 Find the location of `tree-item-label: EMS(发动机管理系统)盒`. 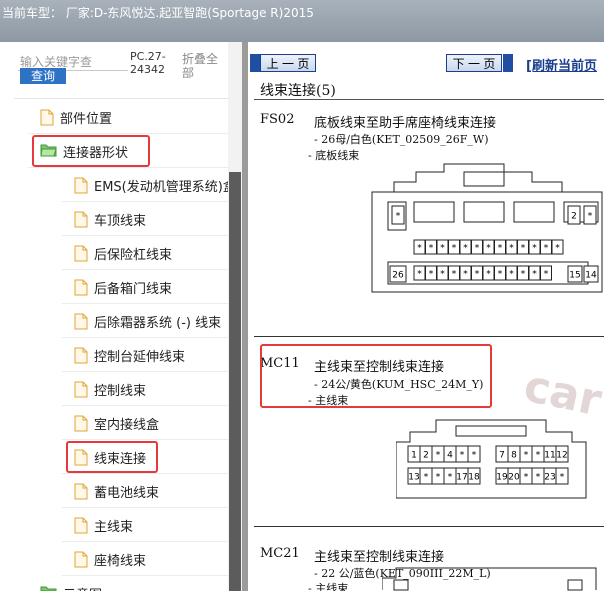

tree-item-label: EMS(发动机管理系统)盒 is located at coordinates (165, 187).